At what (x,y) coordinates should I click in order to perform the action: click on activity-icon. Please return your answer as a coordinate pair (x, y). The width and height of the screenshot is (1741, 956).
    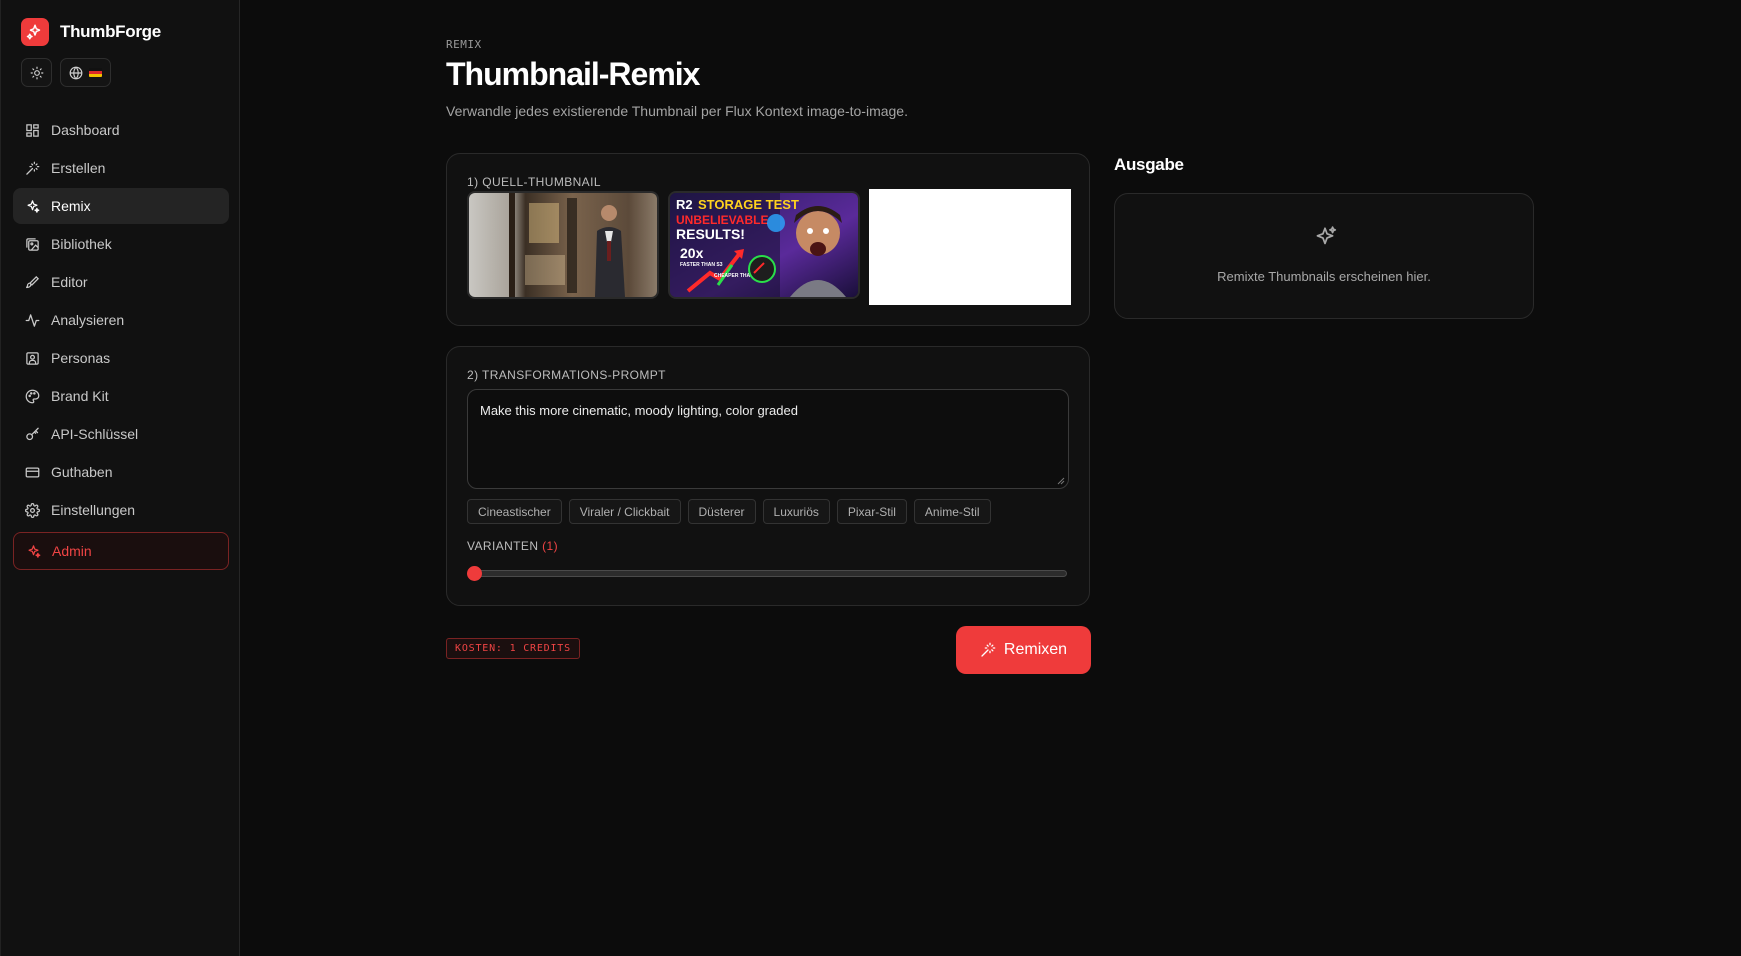
    Looking at the image, I should click on (32, 320).